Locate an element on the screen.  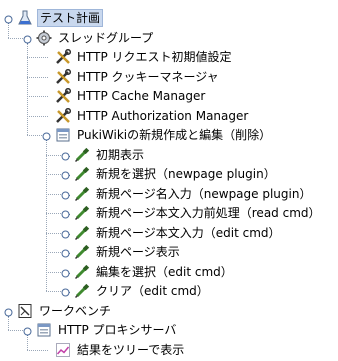
tree-node: PukiWikiの新規作成と編集（削除） is located at coordinates (164, 135).